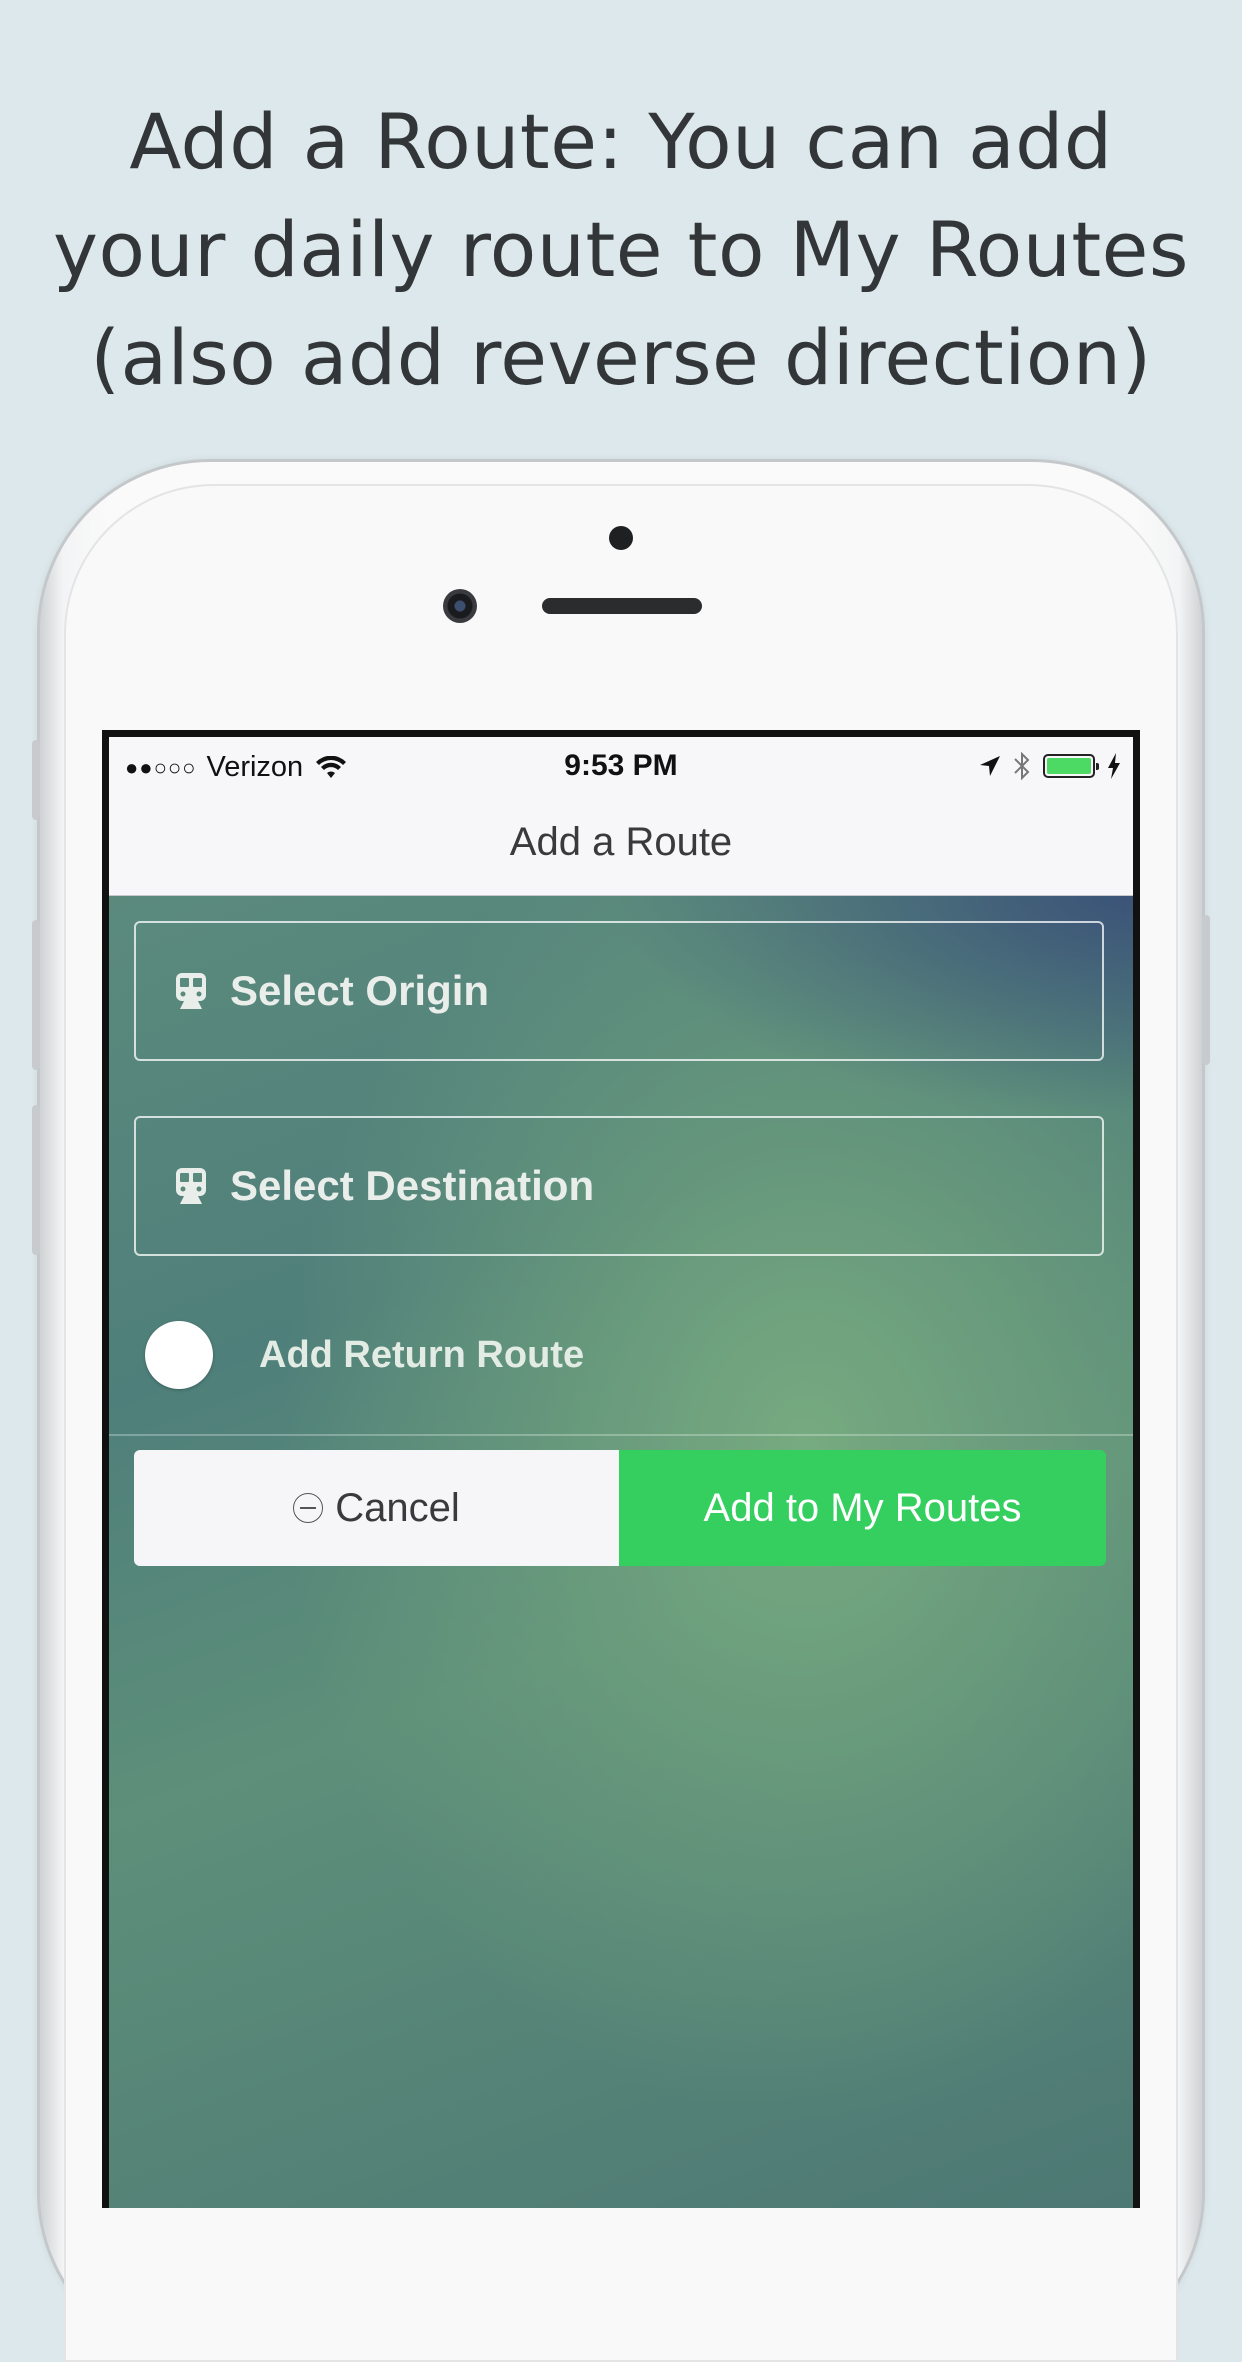  I want to click on battery-icon, so click(1071, 766).